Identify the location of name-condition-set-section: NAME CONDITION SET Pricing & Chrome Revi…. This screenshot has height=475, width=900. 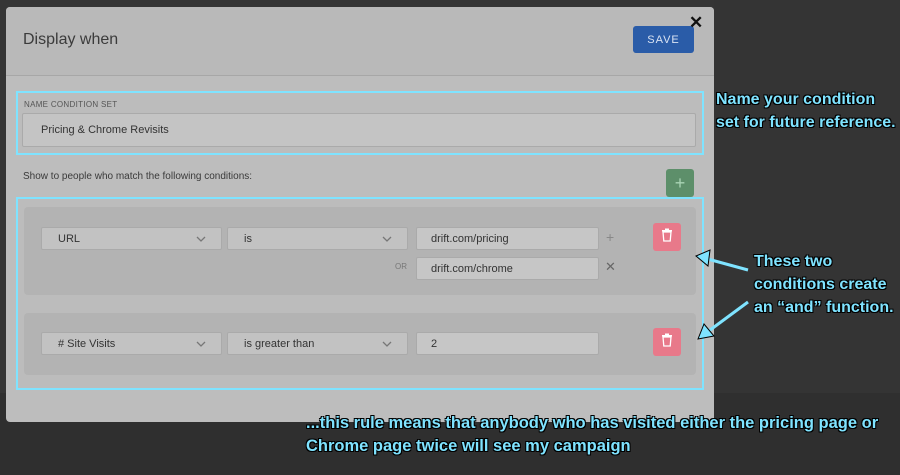
(360, 123).